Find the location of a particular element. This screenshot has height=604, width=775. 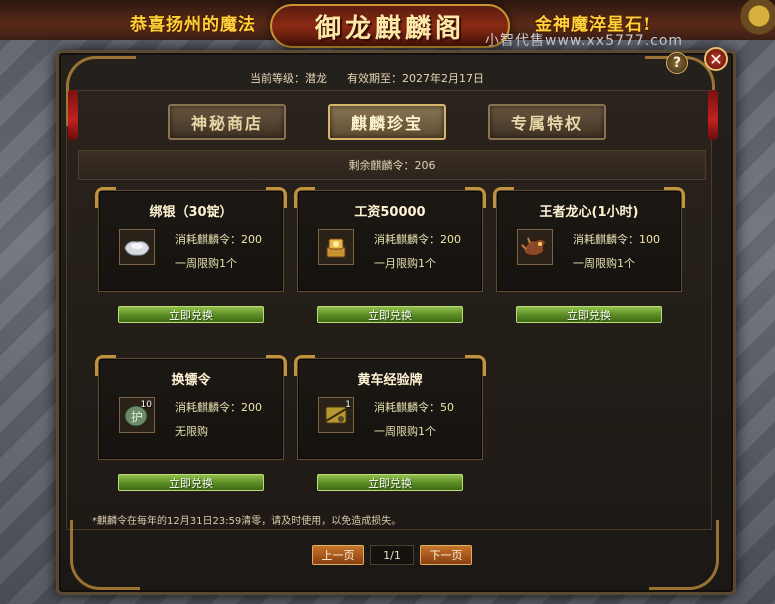

item-card-dragon-heart: 王者龙心(1小时) 消耗麒麟令：100 一周限购1个 is located at coordinates (589, 239).